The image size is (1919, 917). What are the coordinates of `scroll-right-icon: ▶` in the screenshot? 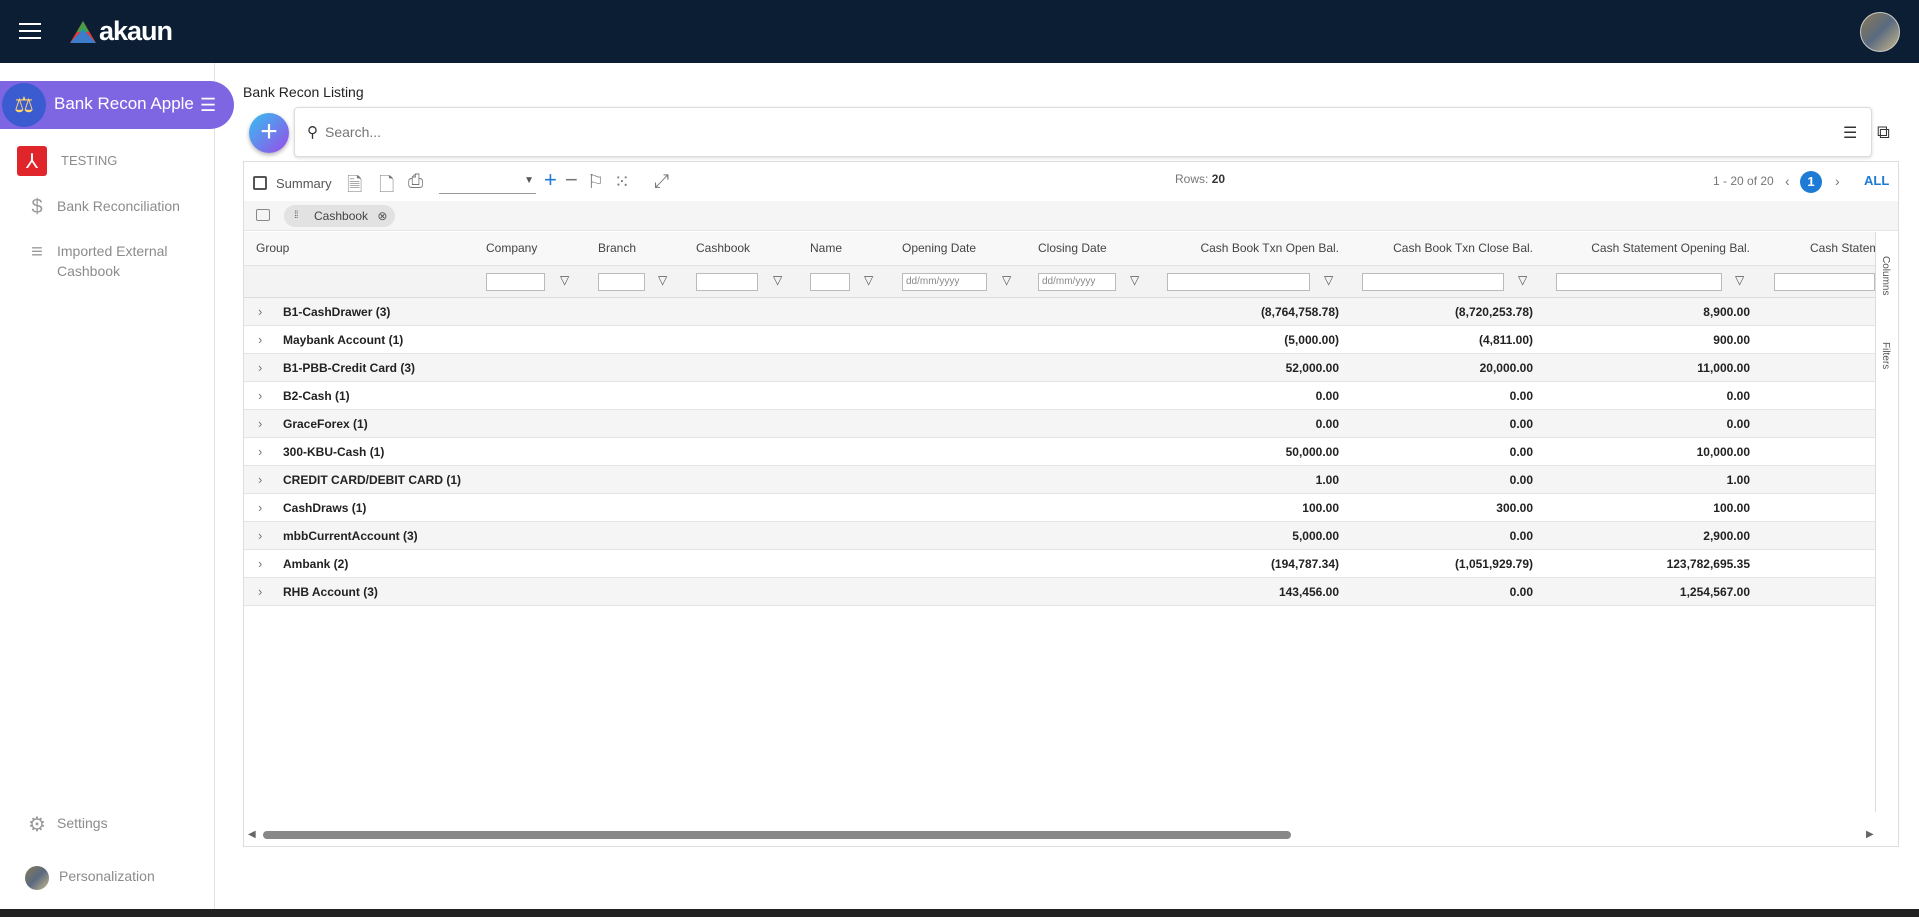 It's located at (1870, 834).